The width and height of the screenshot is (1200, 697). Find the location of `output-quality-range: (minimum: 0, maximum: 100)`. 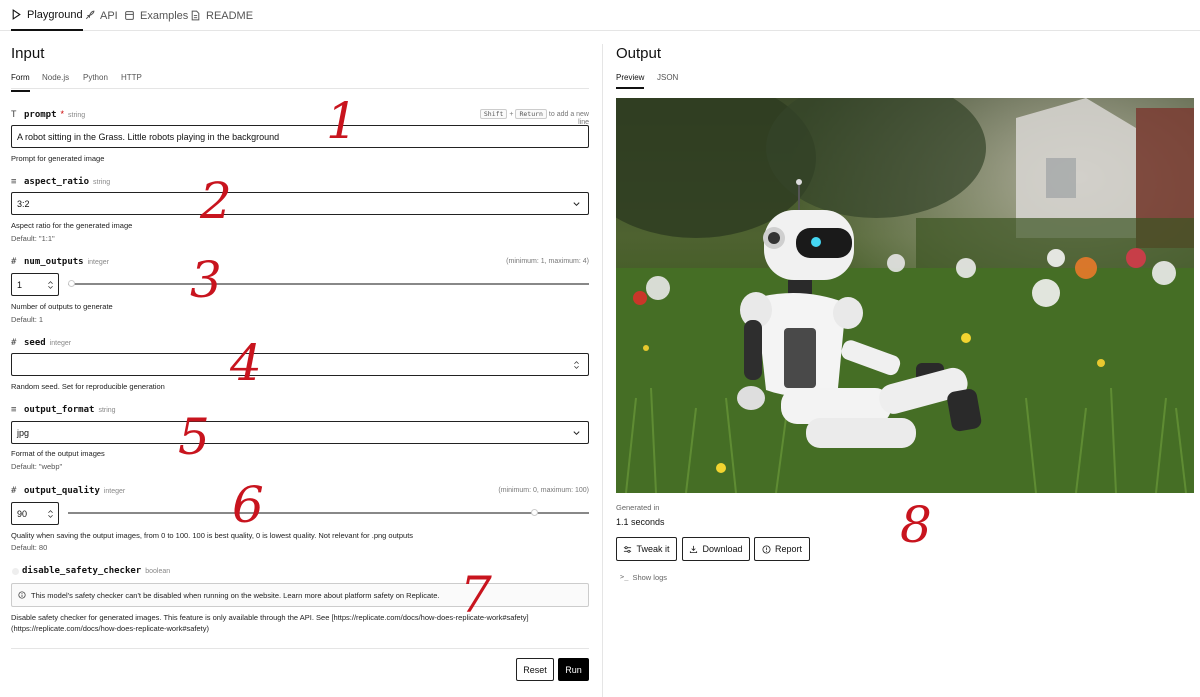

output-quality-range: (minimum: 0, maximum: 100) is located at coordinates (543, 490).